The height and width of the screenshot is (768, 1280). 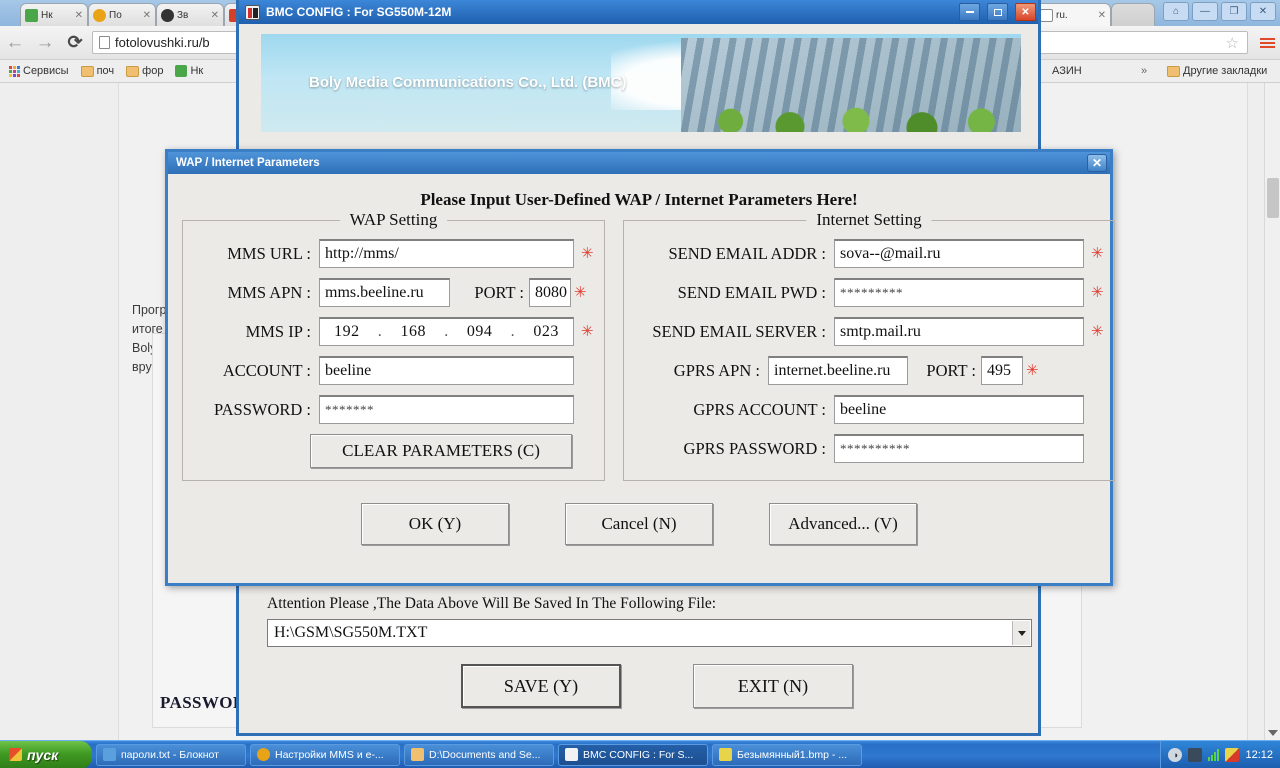 What do you see at coordinates (1273, 733) in the screenshot?
I see `scroll-down-arrow-icon` at bounding box center [1273, 733].